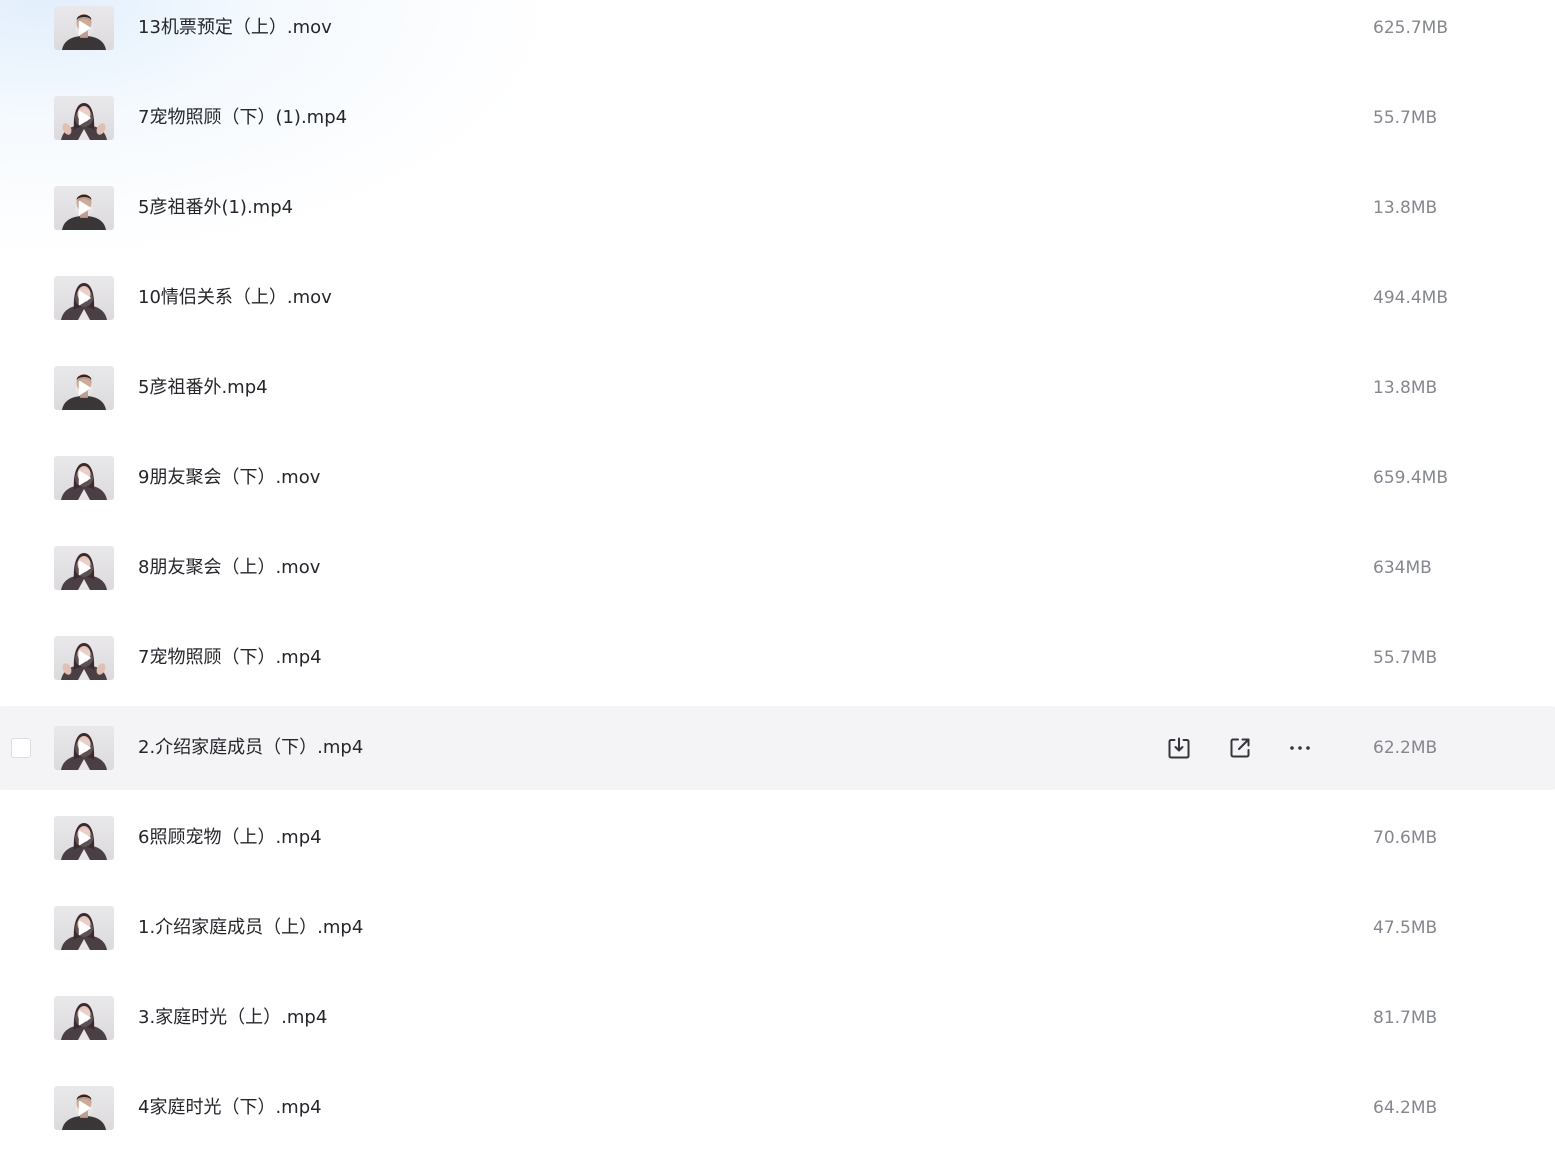  Describe the element at coordinates (777, 658) in the screenshot. I see `file-row: 7宠物照顾（下）.mp4 55.7MB` at that location.